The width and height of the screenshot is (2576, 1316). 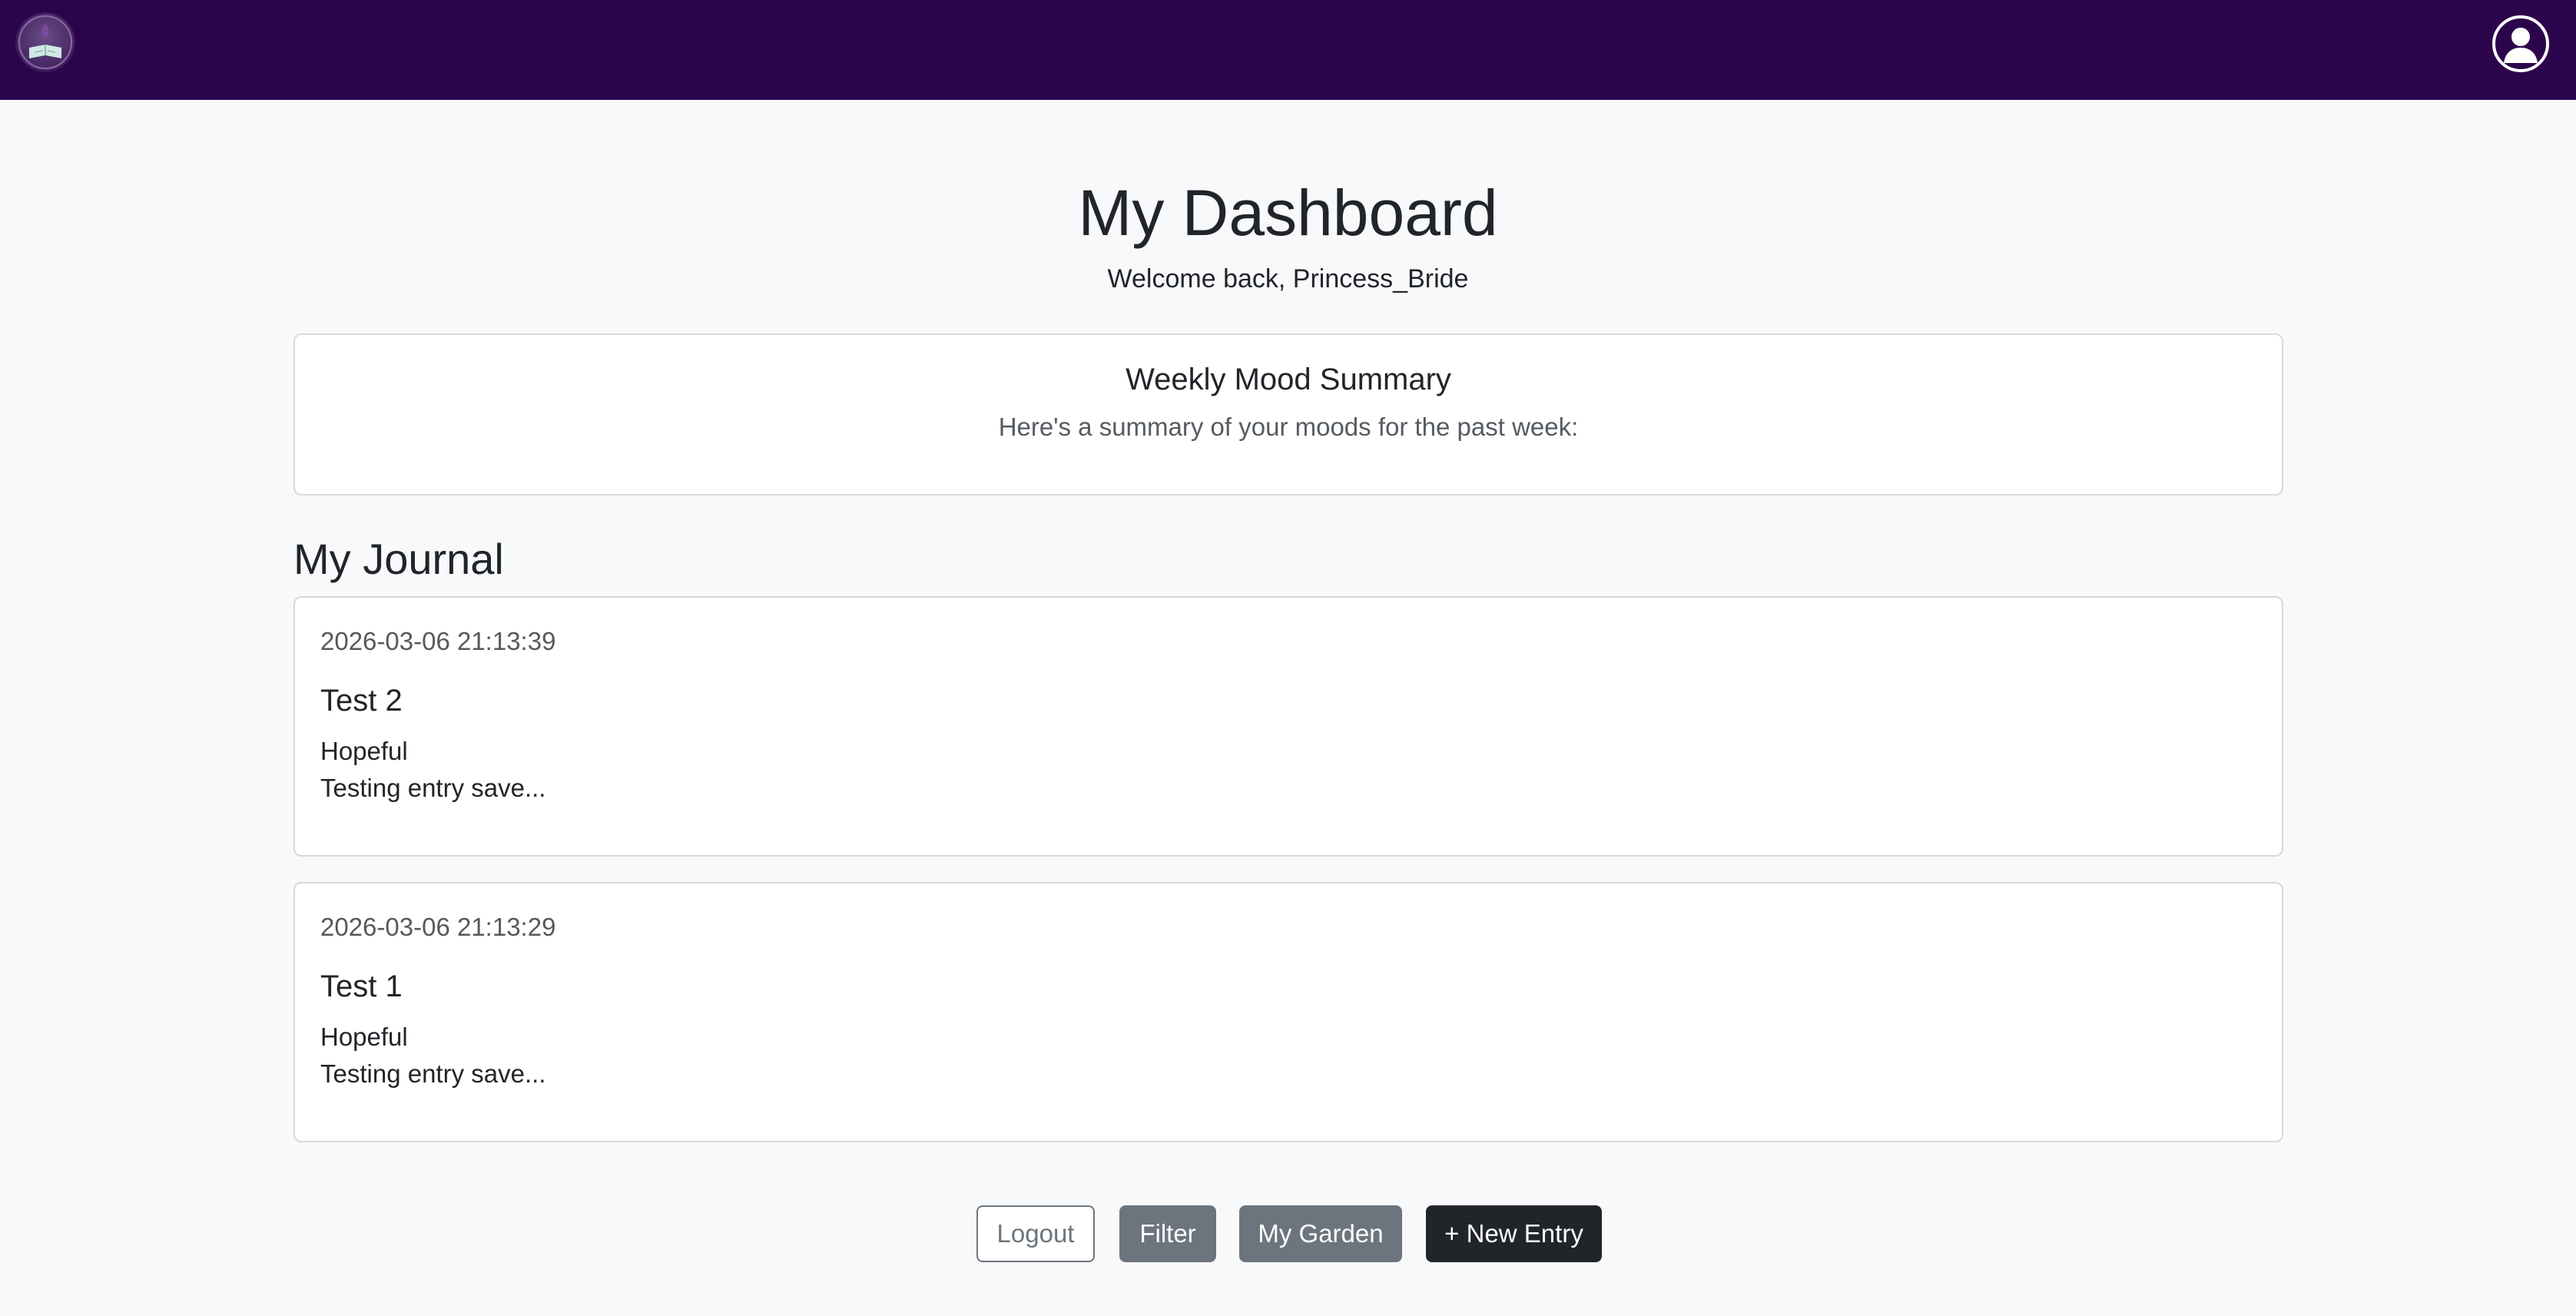 I want to click on welcome-message: Welcome back, Princess_Bride, so click(x=1288, y=279).